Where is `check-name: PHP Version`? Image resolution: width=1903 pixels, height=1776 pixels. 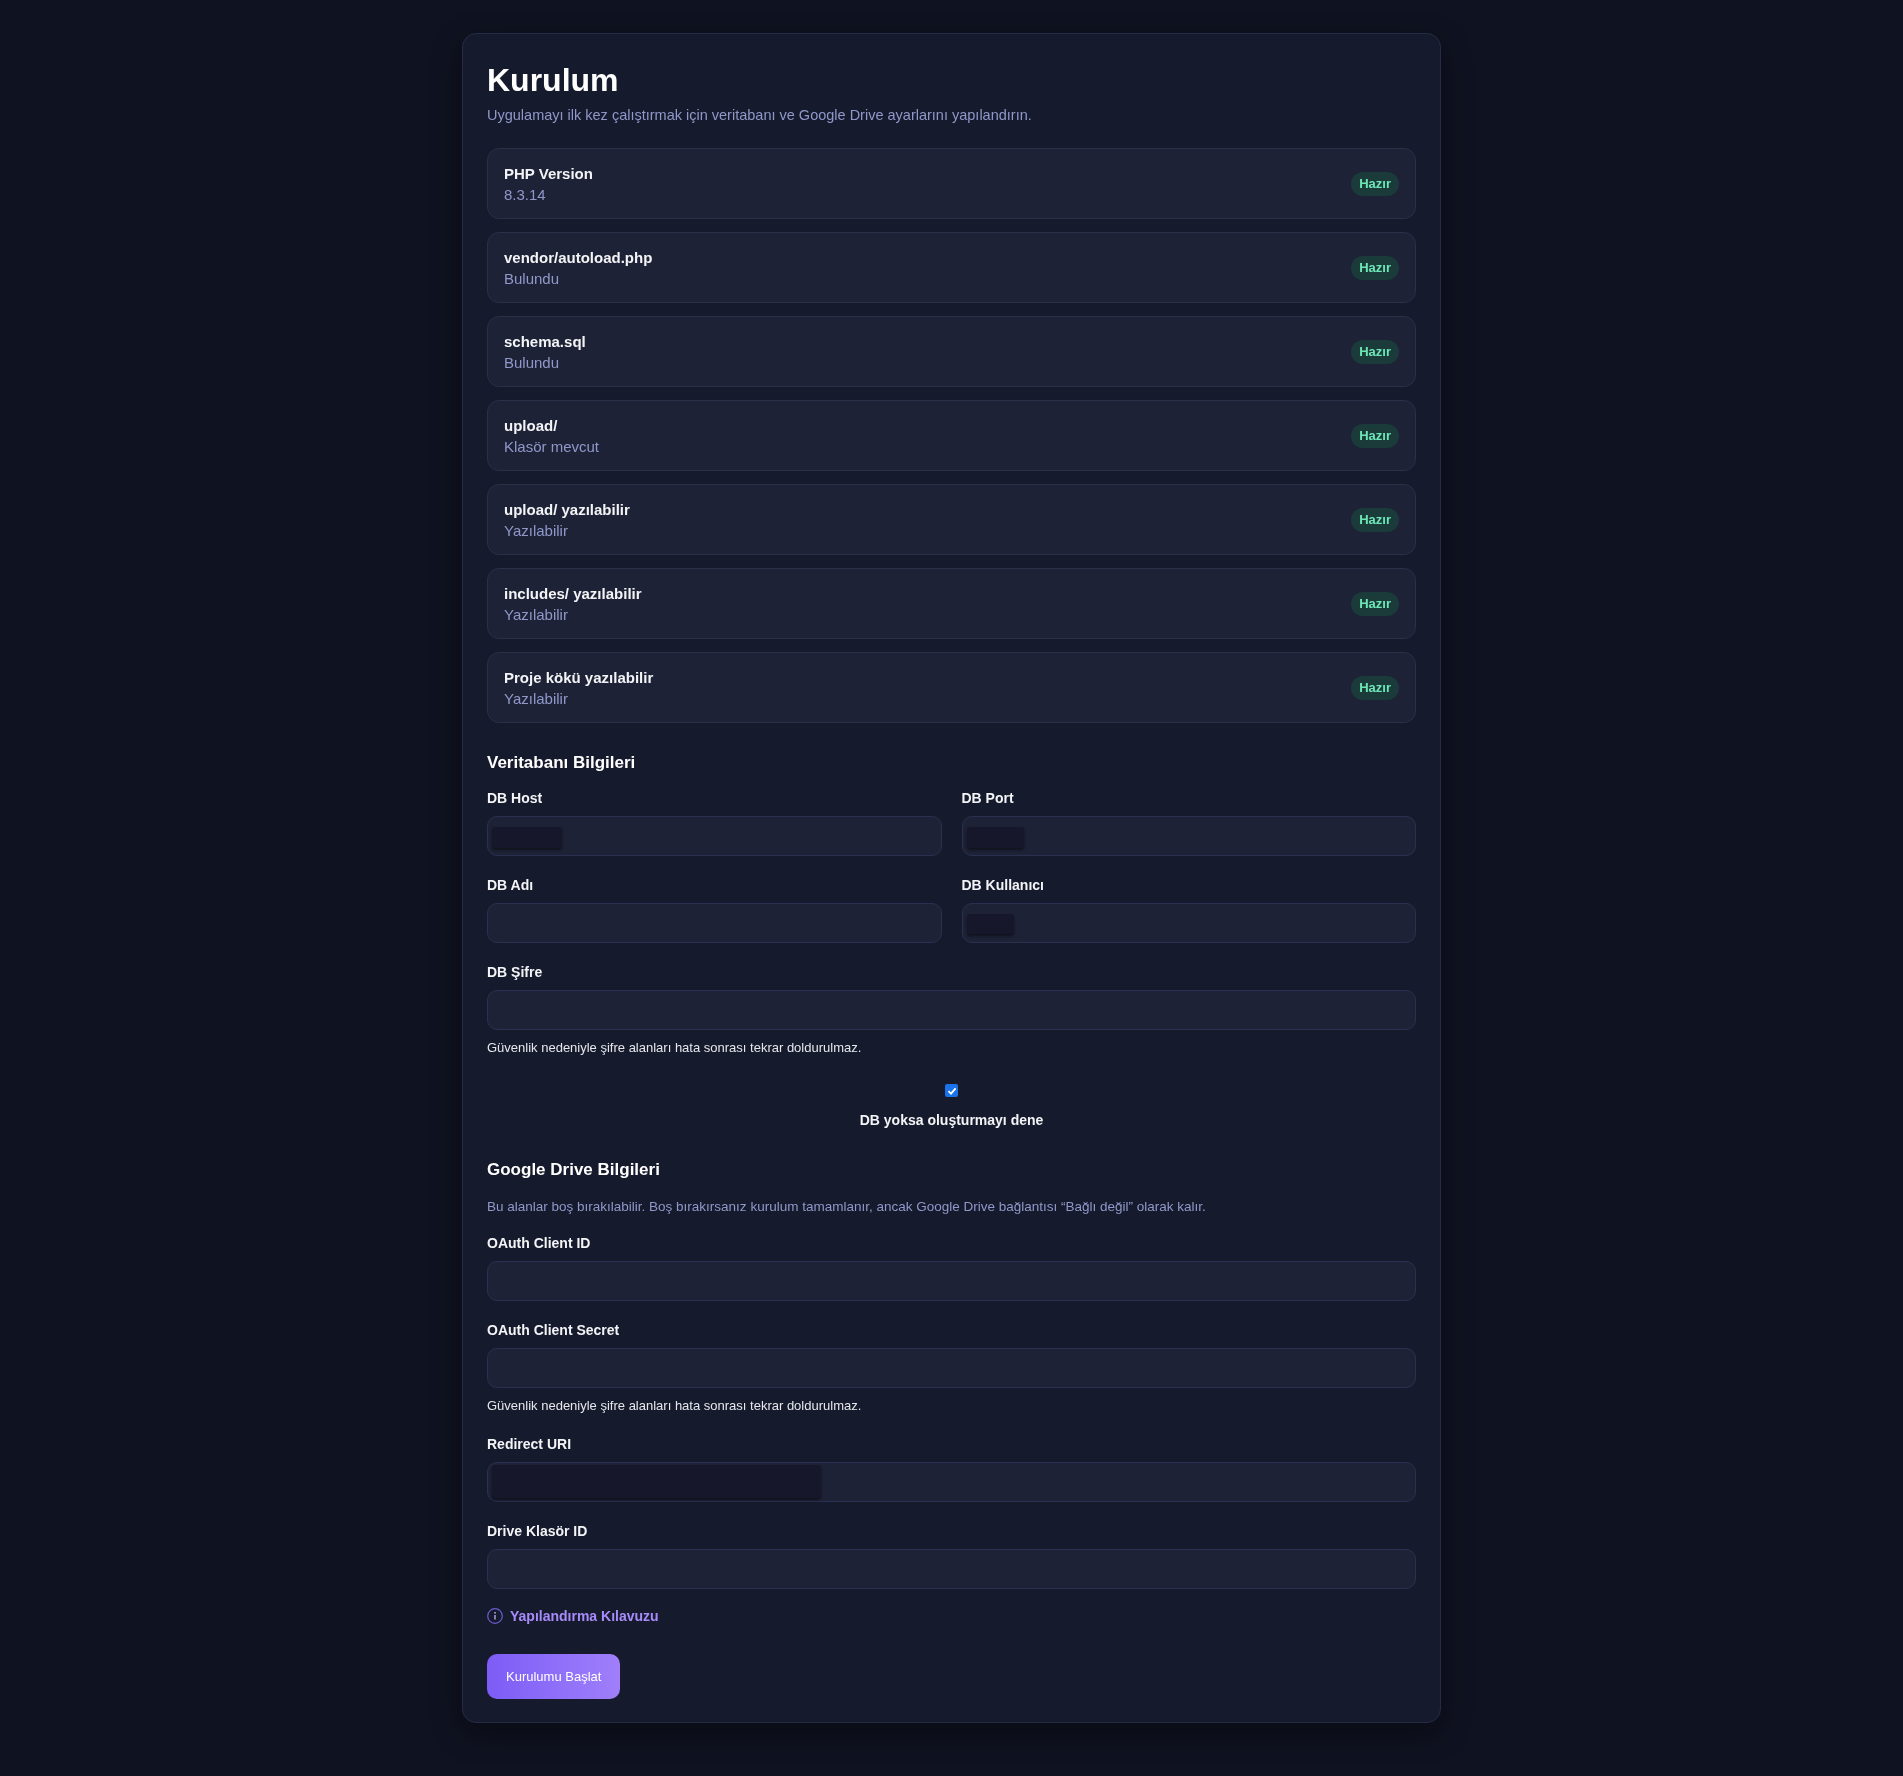
check-name: PHP Version is located at coordinates (548, 173).